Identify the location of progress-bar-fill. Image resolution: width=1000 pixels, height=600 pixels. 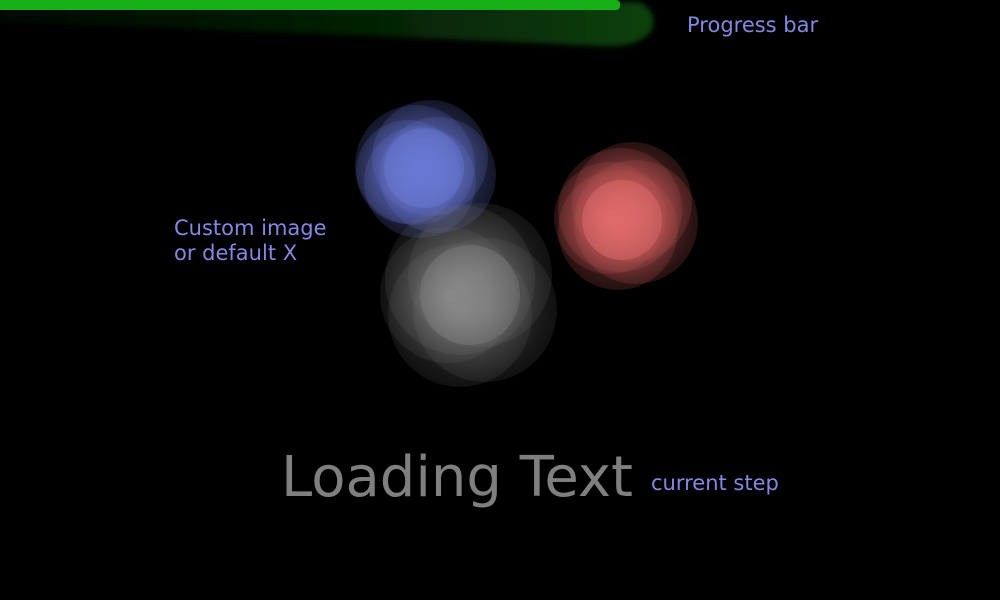
(310, 5).